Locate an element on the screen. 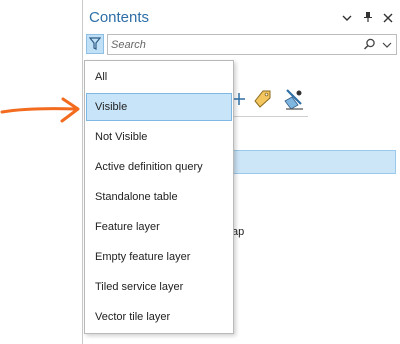 The width and height of the screenshot is (400, 344). filter-option-standalone-table: Standalone table is located at coordinates (159, 197).